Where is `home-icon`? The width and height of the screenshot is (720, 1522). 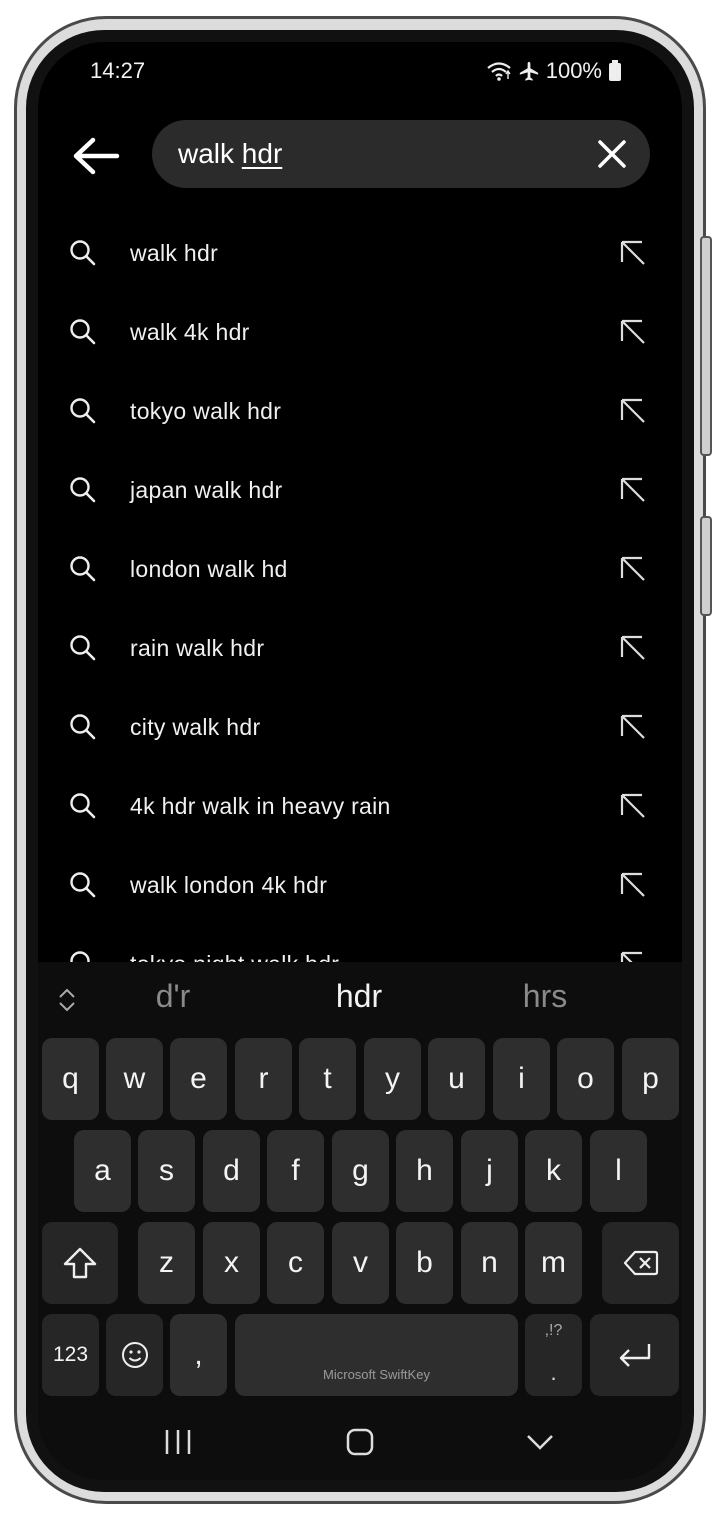
home-icon is located at coordinates (360, 1442).